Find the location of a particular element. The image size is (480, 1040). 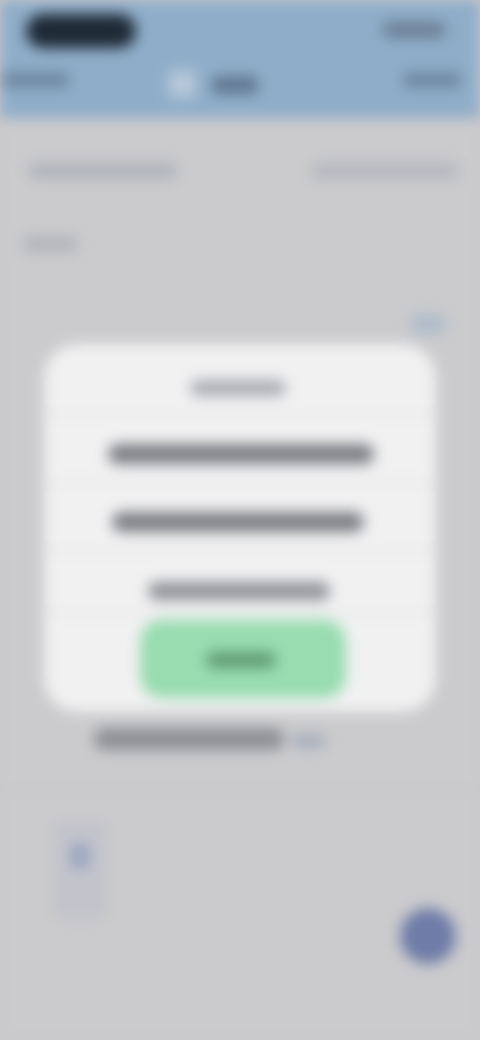

floating-action-button is located at coordinates (428, 936).